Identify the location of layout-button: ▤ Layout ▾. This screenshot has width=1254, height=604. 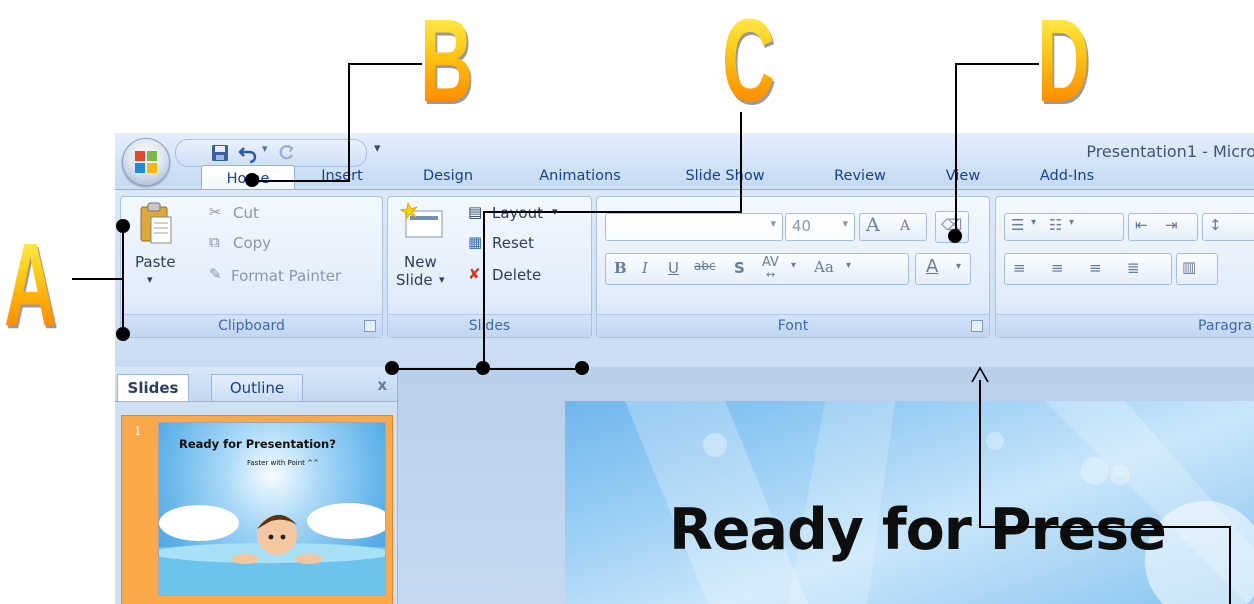
(528, 216).